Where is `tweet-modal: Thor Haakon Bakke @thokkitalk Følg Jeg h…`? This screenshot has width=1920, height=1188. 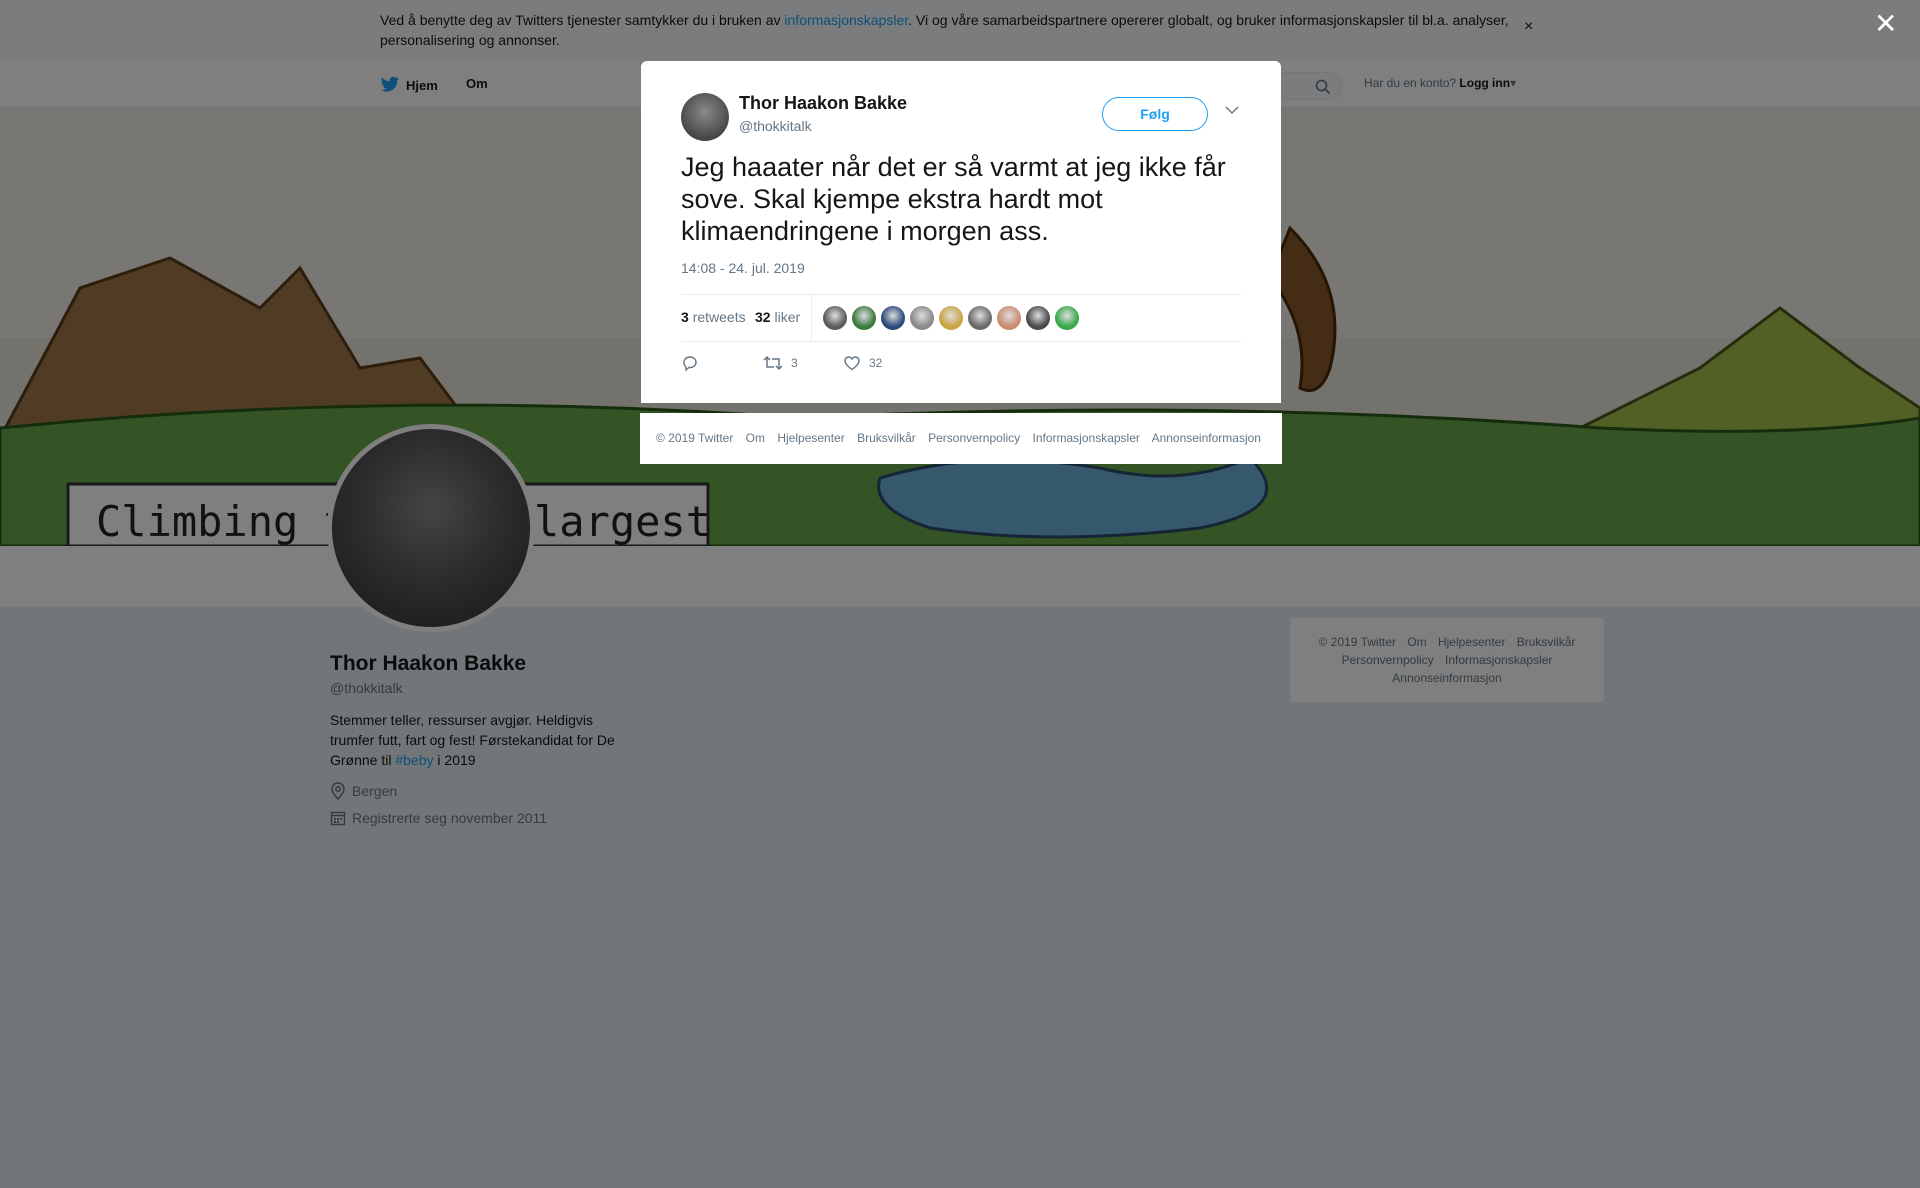 tweet-modal: Thor Haakon Bakke @thokkitalk Følg Jeg h… is located at coordinates (961, 232).